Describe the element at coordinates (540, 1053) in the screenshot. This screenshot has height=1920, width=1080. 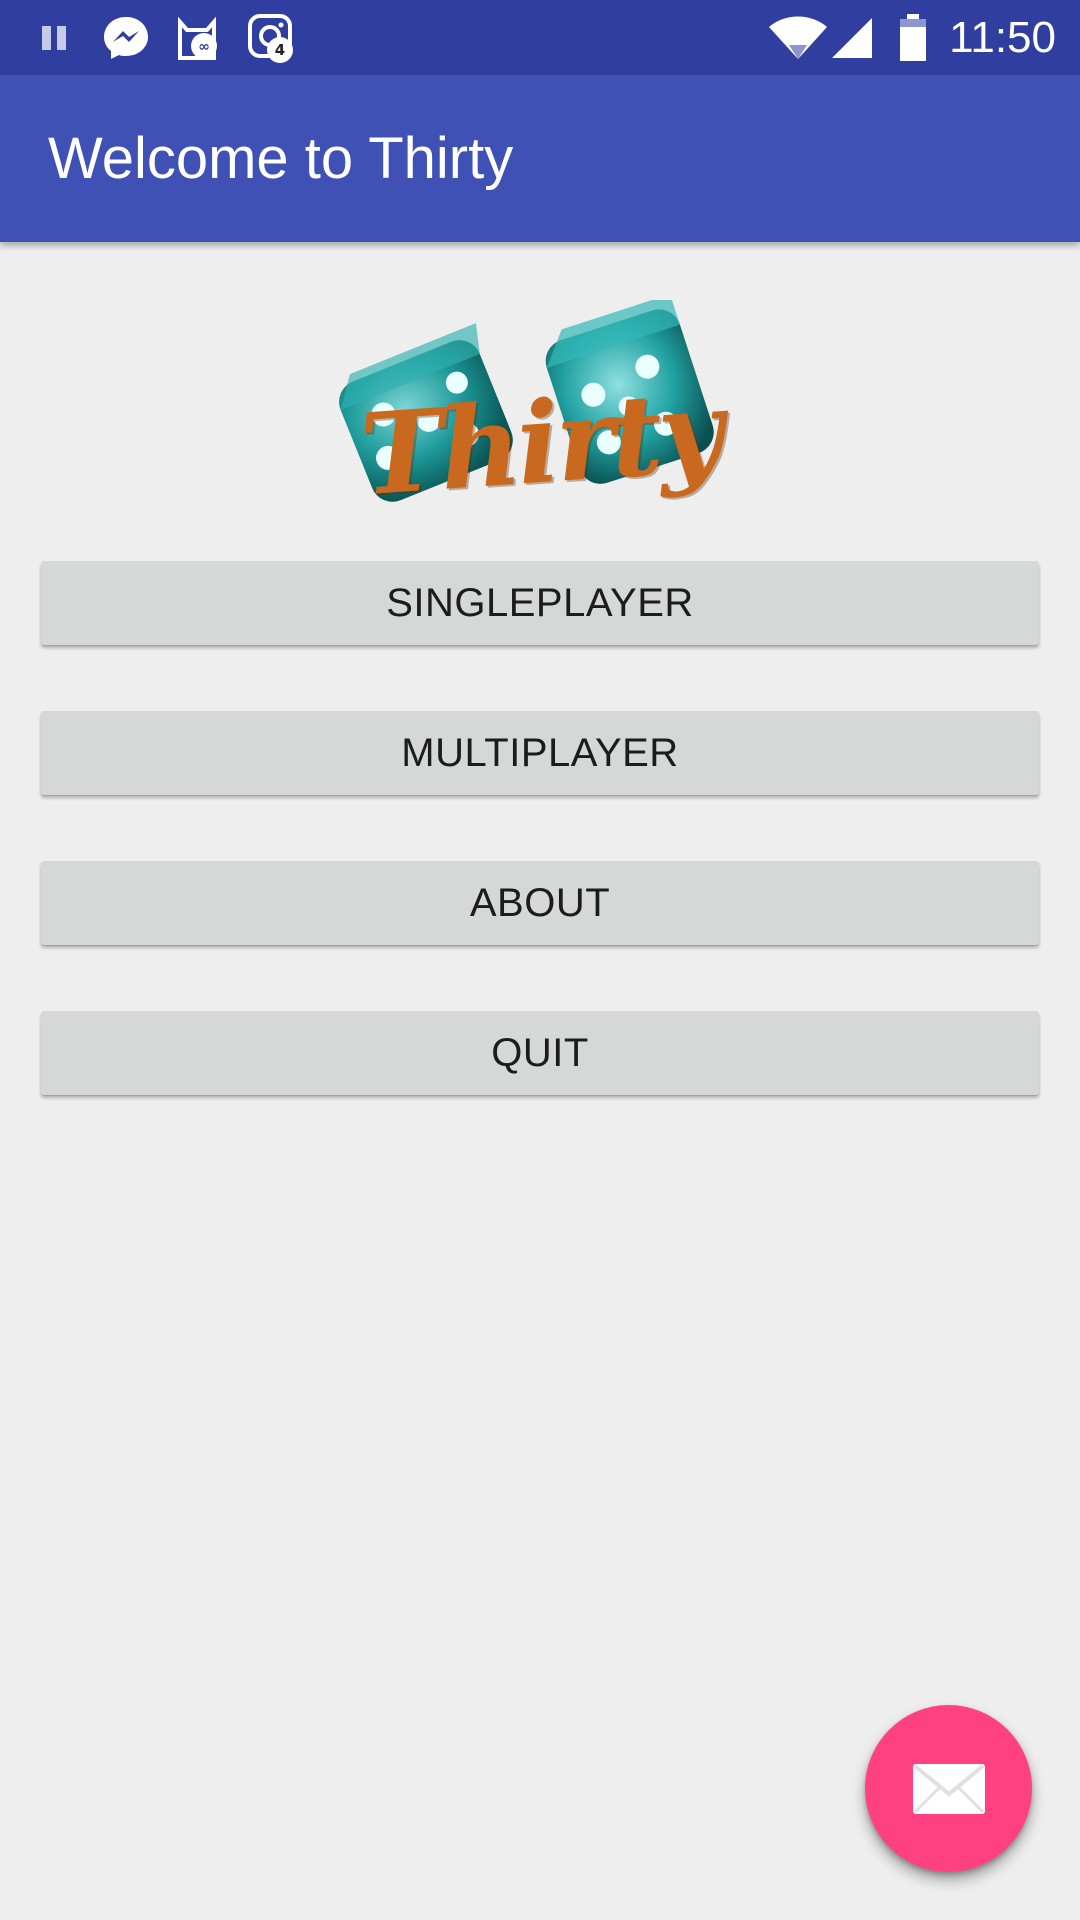
I see `quit-button: QUIT` at that location.